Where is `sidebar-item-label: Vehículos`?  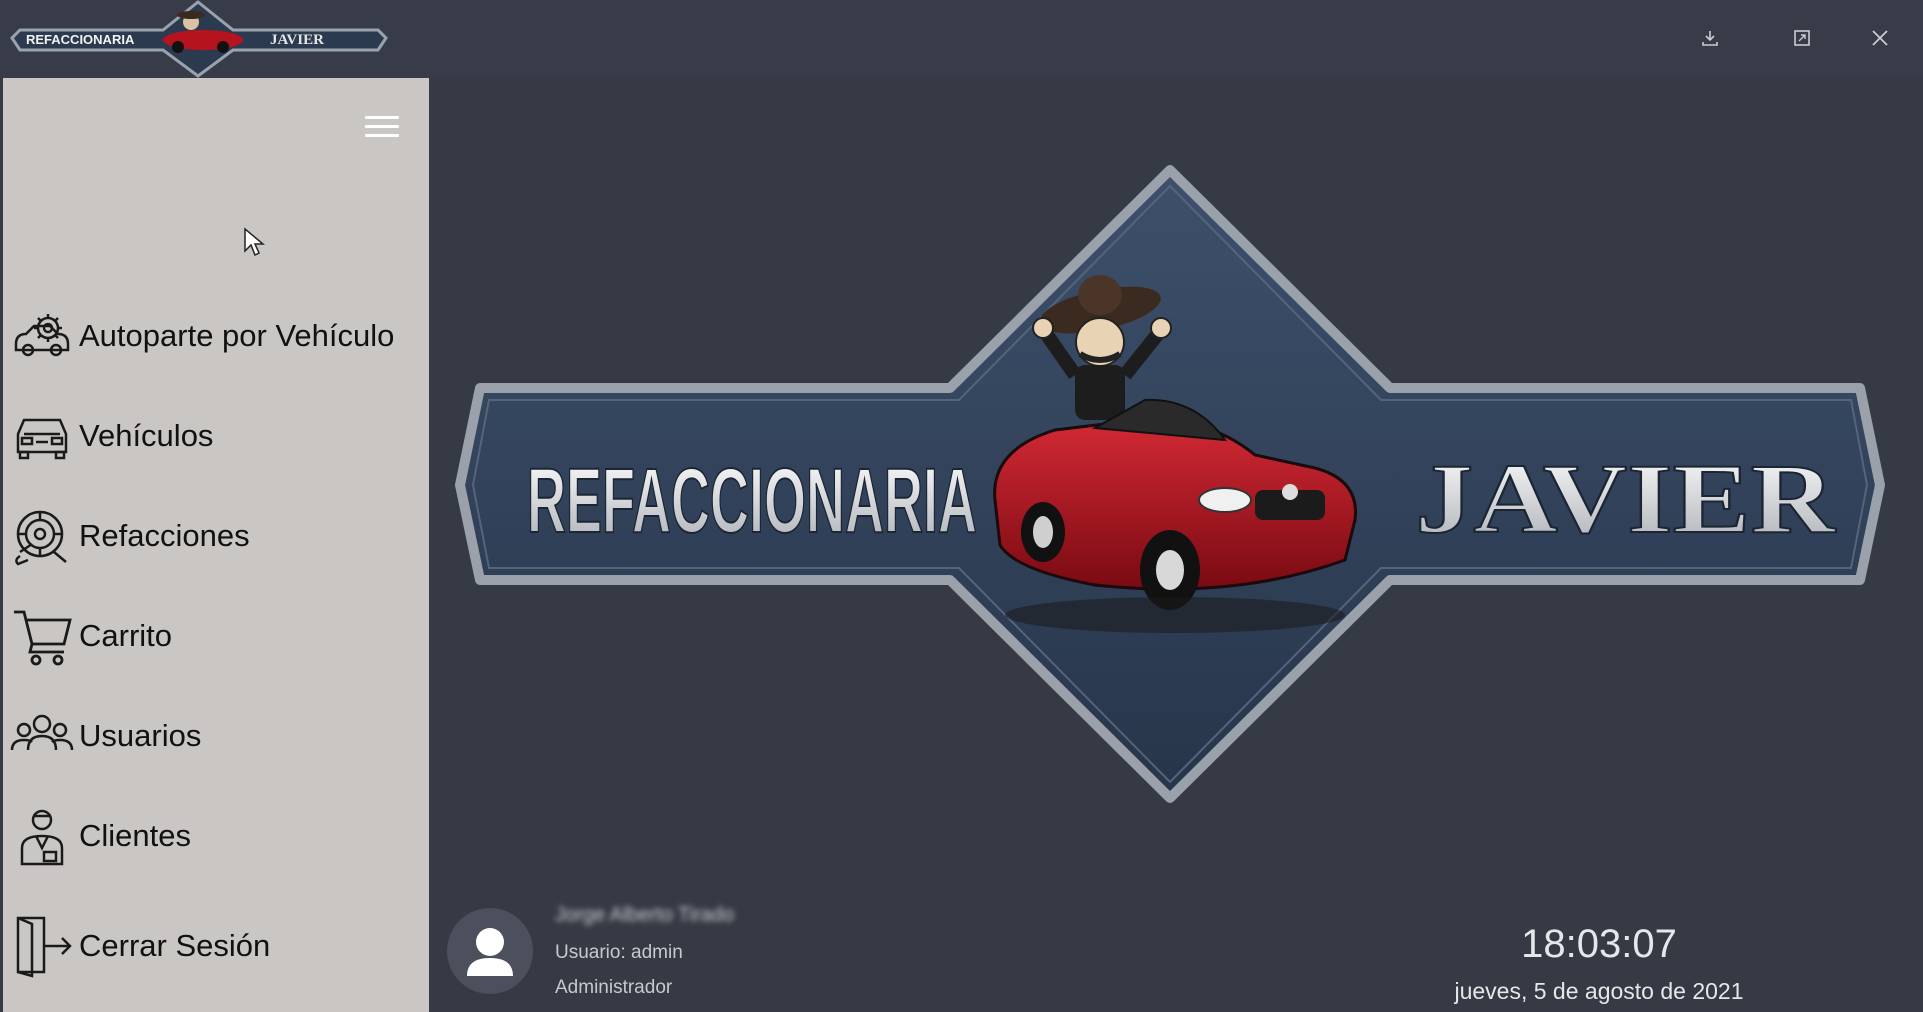
sidebar-item-label: Vehículos is located at coordinates (146, 435).